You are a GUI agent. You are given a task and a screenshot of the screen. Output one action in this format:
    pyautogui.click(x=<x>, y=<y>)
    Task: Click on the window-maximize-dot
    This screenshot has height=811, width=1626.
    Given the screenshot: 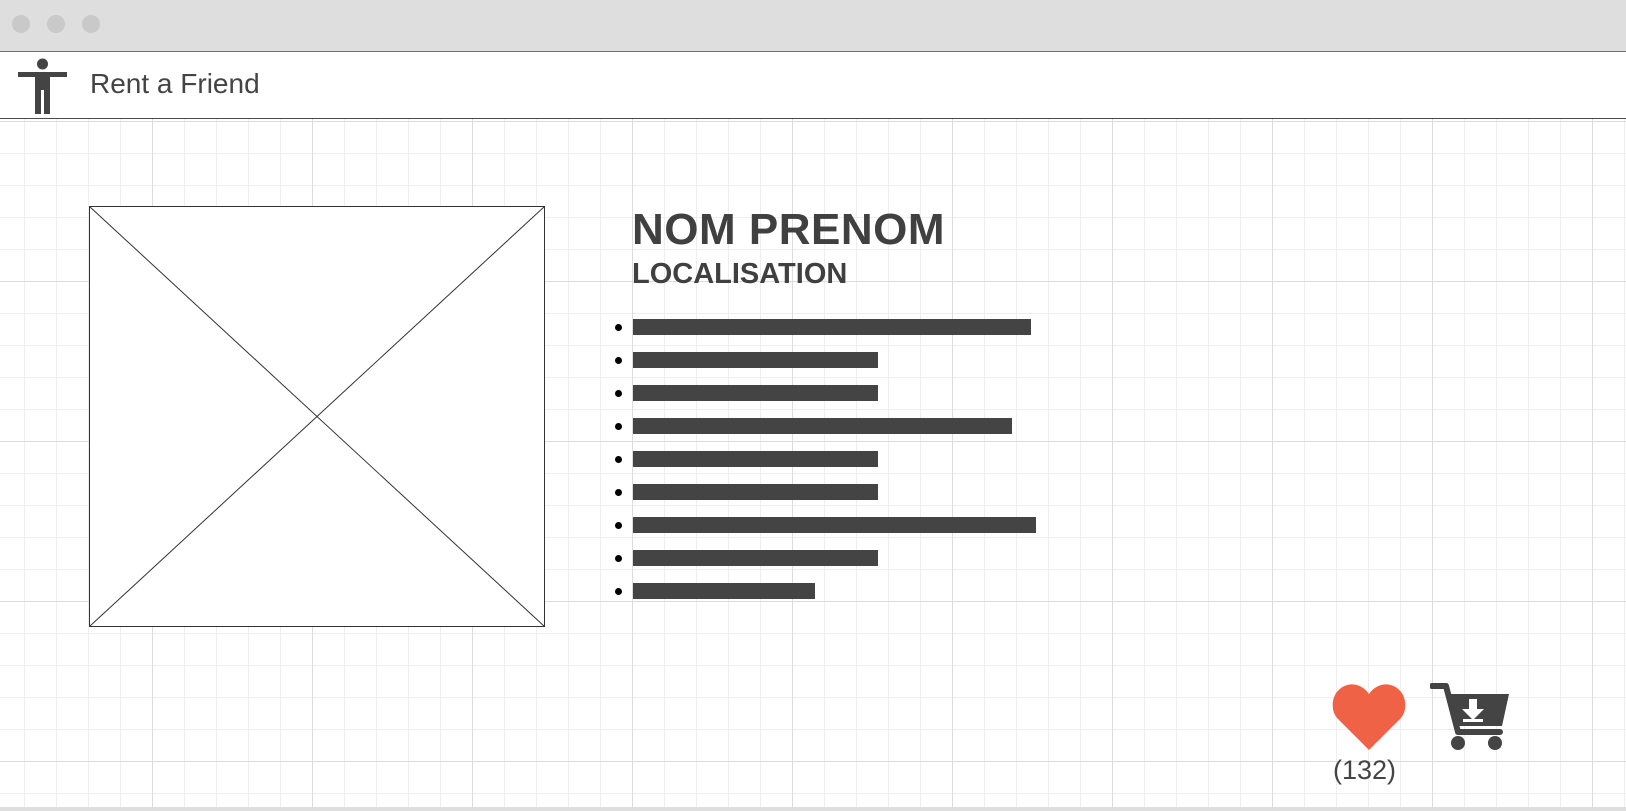 What is the action you would take?
    pyautogui.click(x=91, y=24)
    